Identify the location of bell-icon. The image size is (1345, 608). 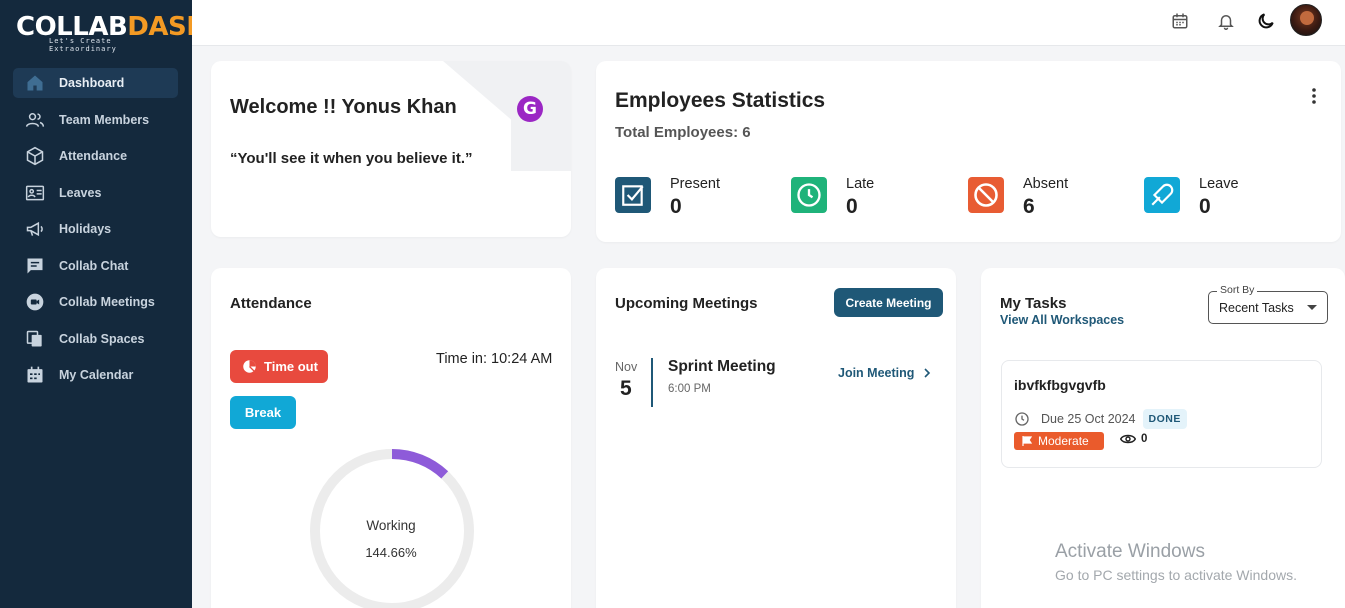
(1226, 21).